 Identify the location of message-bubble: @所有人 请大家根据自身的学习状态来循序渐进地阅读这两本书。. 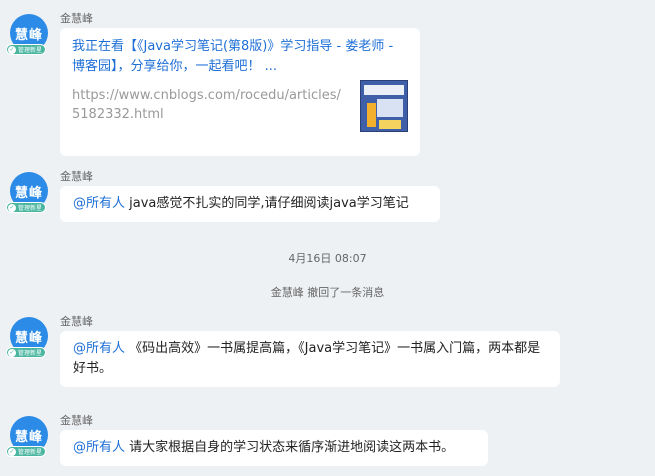
(274, 448).